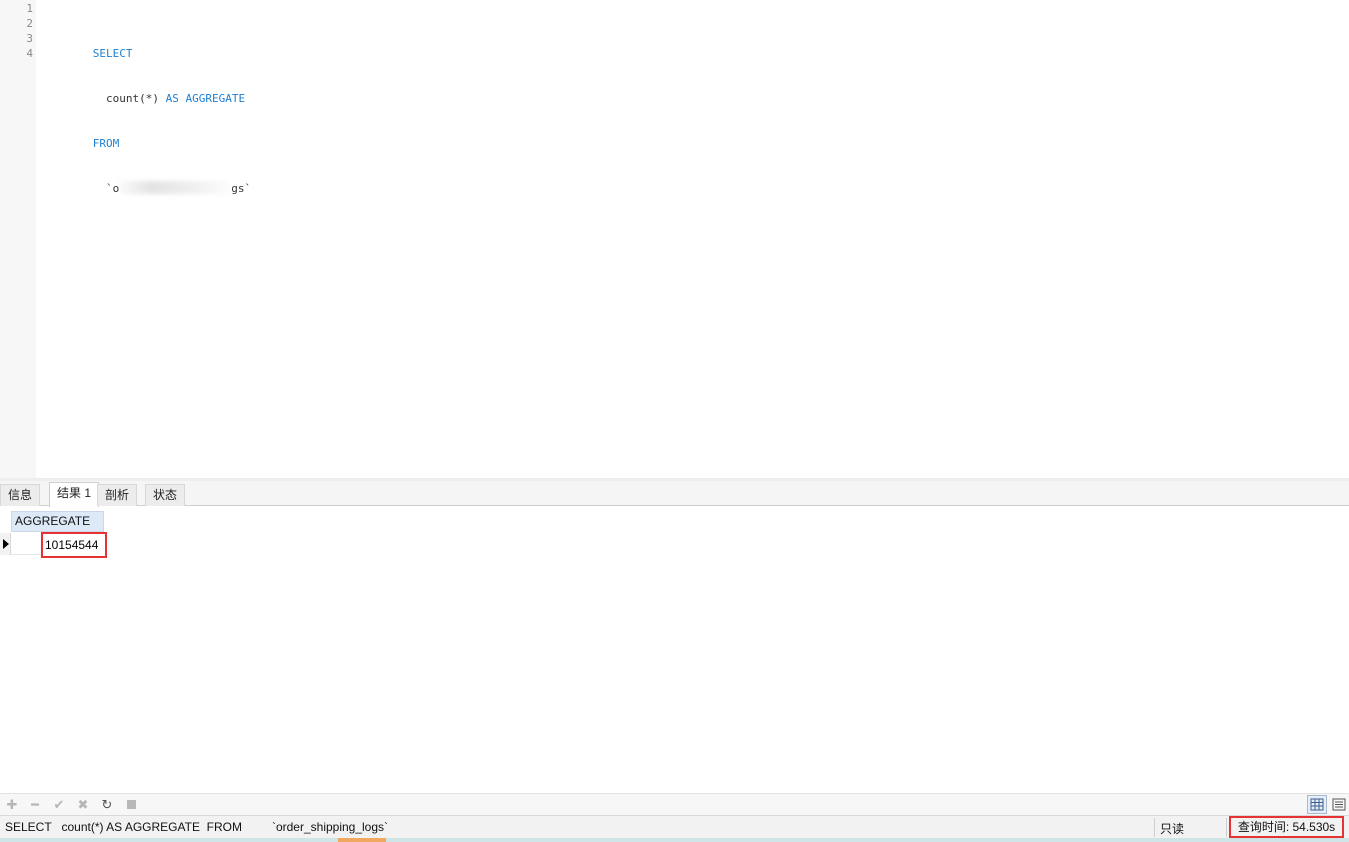  I want to click on stop-icon, so click(131, 805).